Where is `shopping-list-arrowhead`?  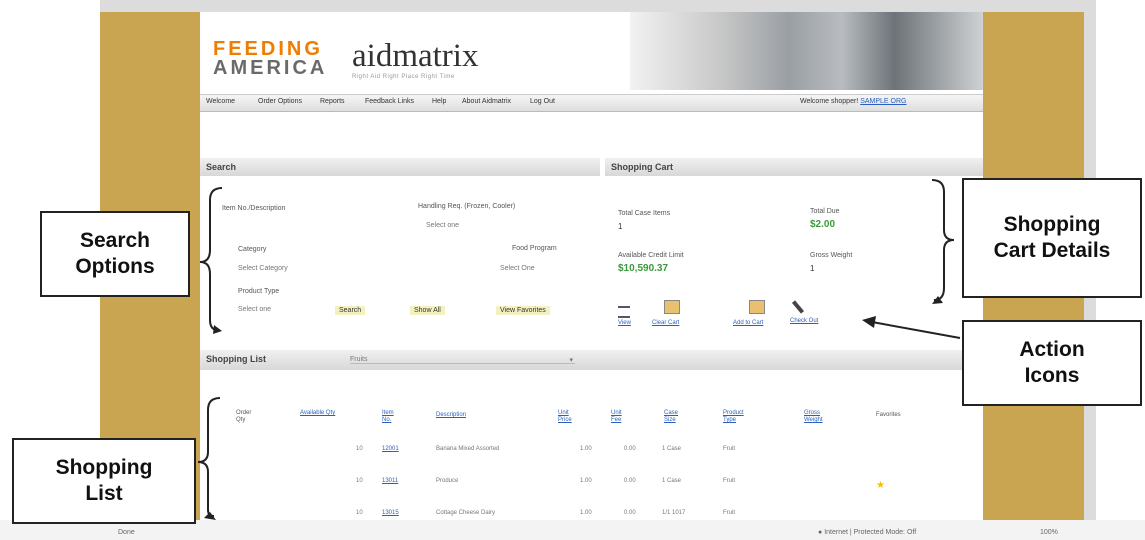 shopping-list-arrowhead is located at coordinates (210, 516).